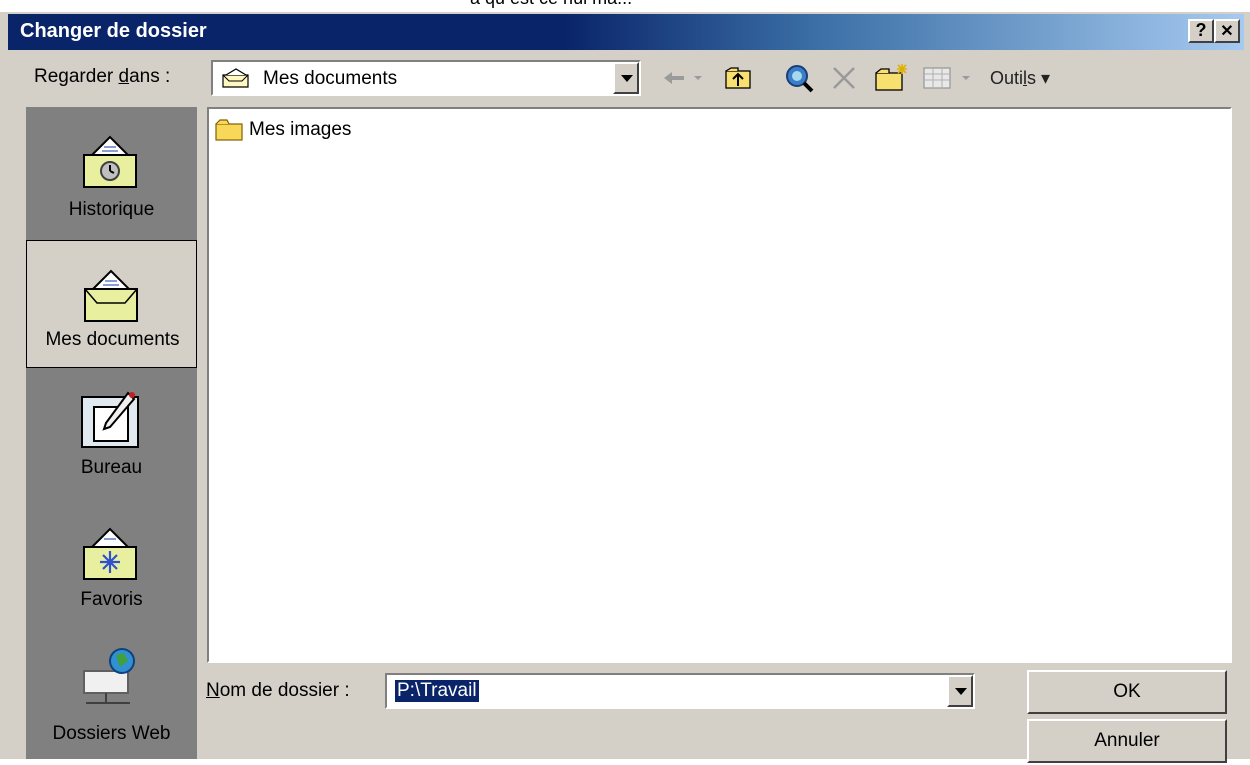 Image resolution: width=1250 pixels, height=765 pixels. Describe the element at coordinates (111, 209) in the screenshot. I see `place-label: Historique` at that location.